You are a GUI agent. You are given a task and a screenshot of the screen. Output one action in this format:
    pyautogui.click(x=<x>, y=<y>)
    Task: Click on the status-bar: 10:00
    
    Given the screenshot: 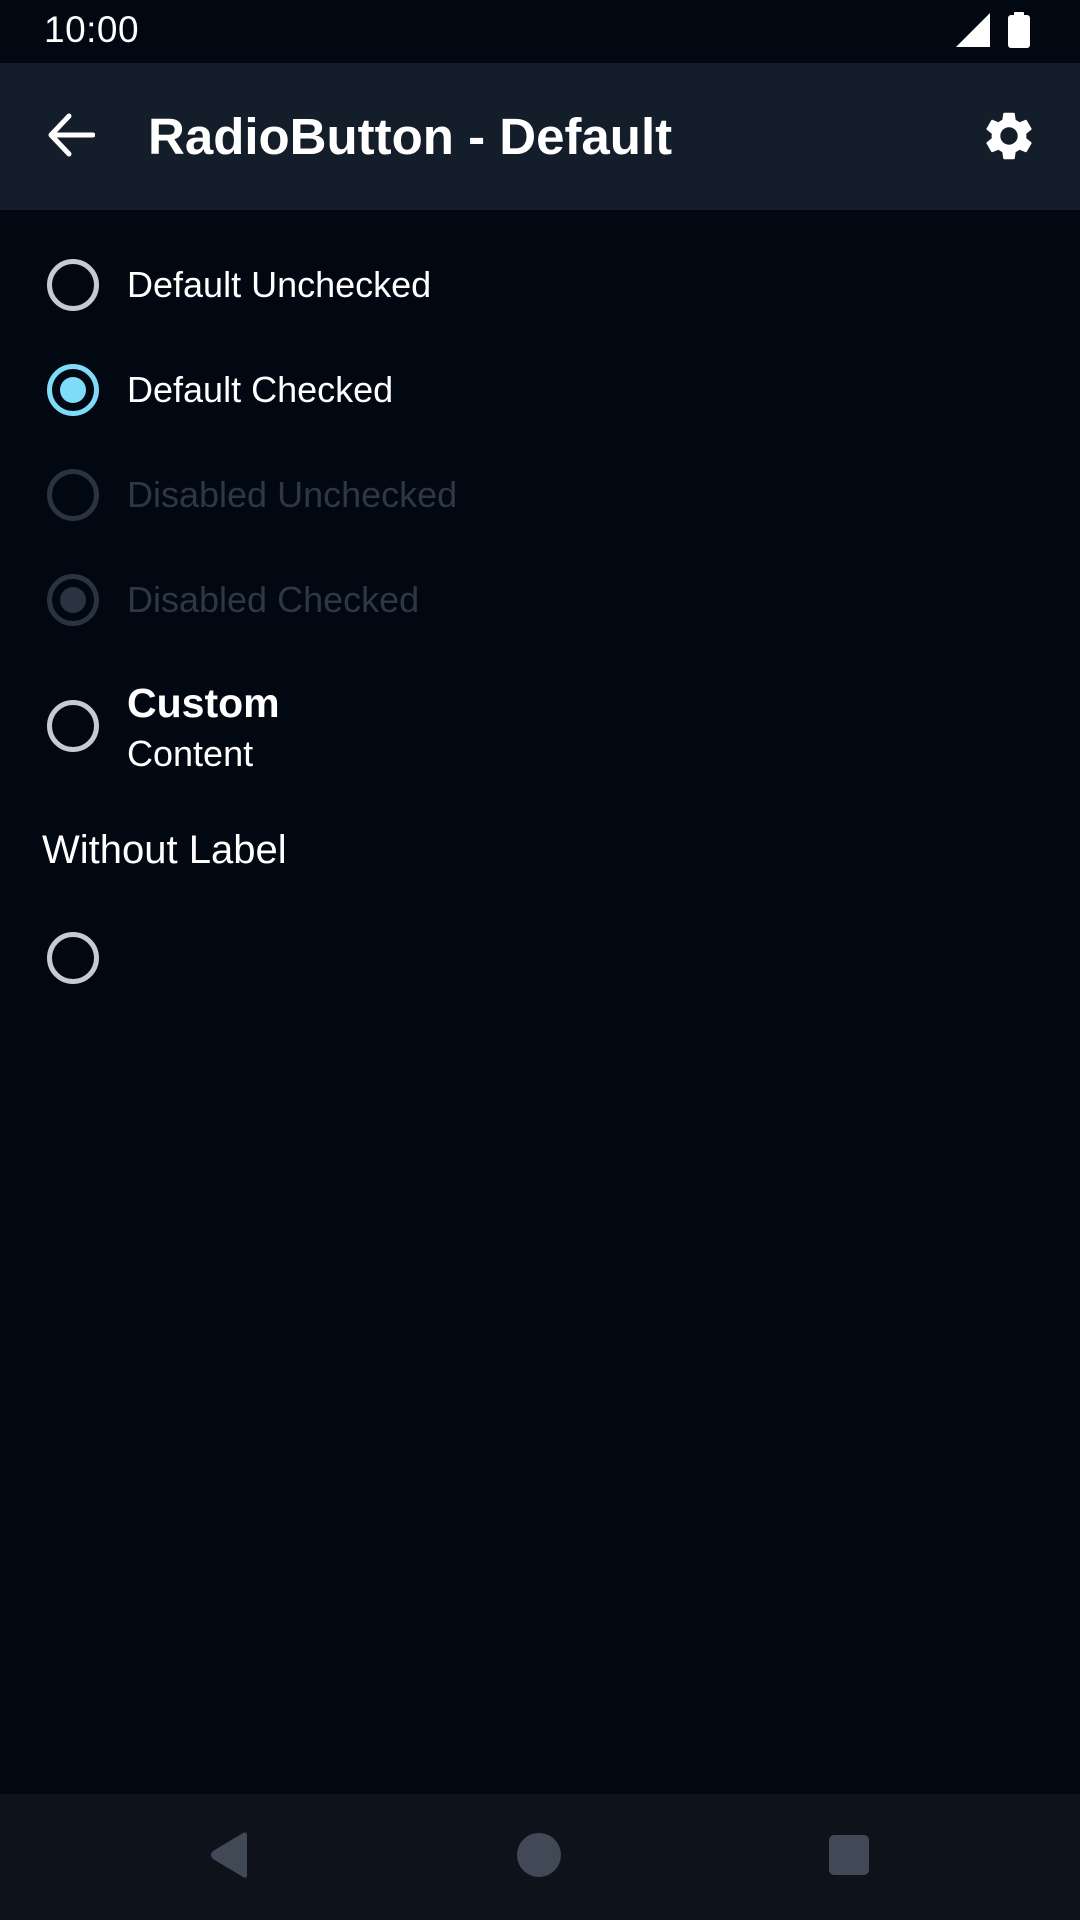 What is the action you would take?
    pyautogui.click(x=540, y=31)
    